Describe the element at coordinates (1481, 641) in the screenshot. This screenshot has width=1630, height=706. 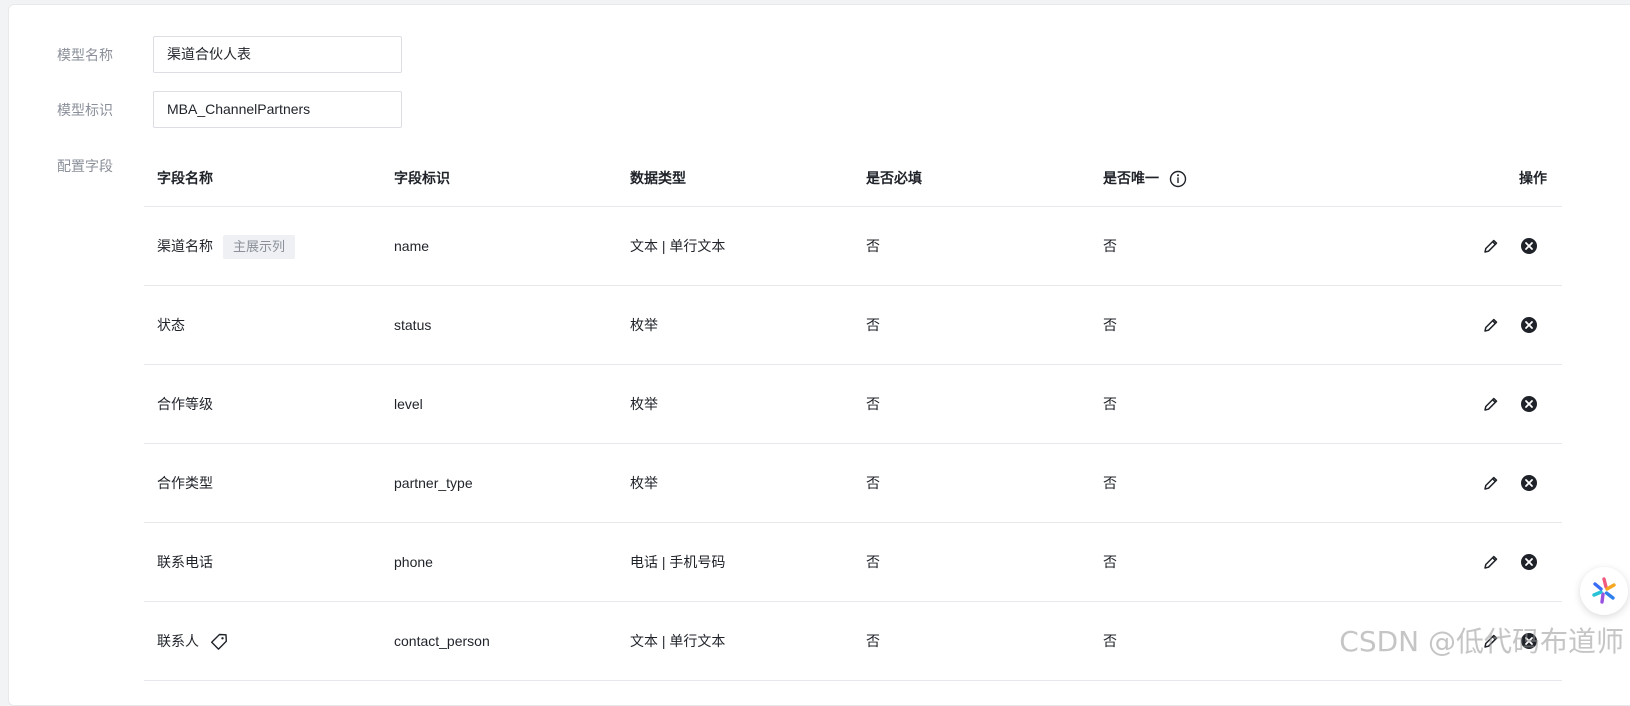
I see `watermark-text: CSDN @低代码布道师` at that location.